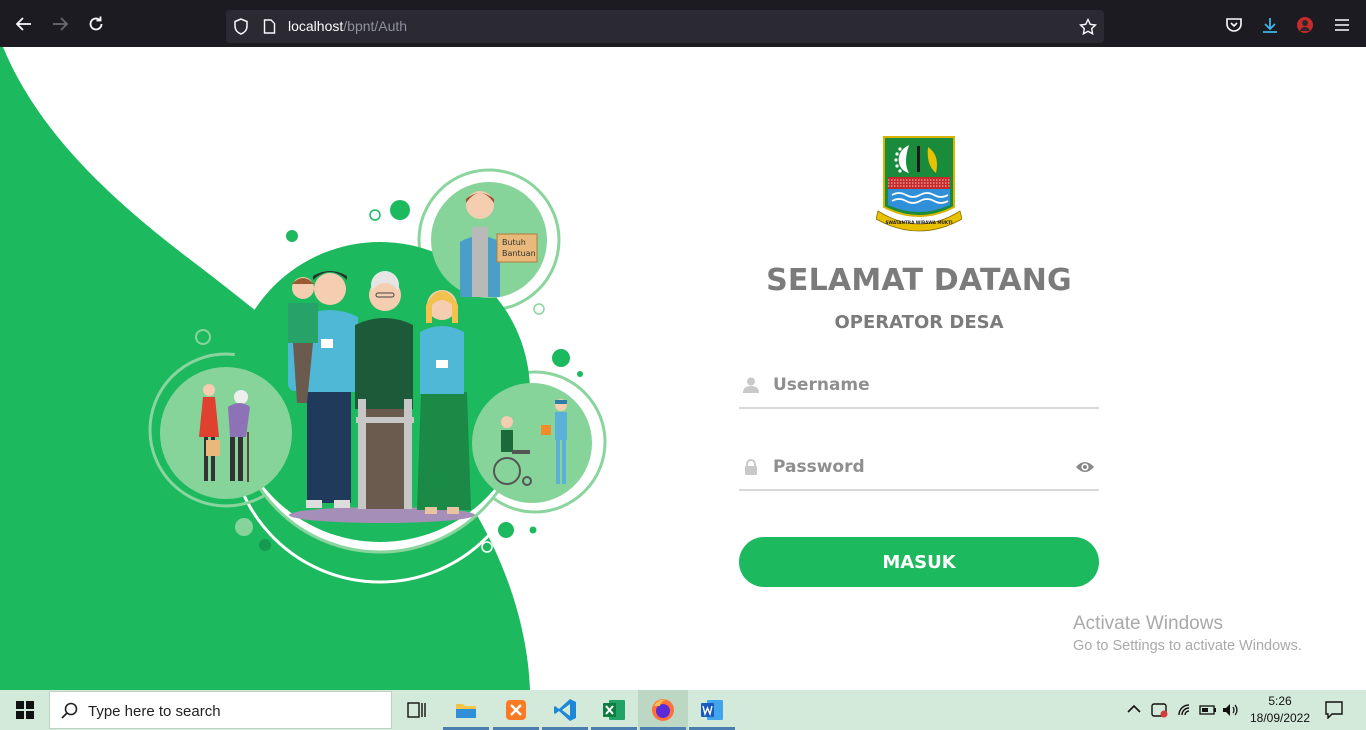 This screenshot has width=1366, height=730. Describe the element at coordinates (1280, 701) in the screenshot. I see `clock-time: 5:26` at that location.